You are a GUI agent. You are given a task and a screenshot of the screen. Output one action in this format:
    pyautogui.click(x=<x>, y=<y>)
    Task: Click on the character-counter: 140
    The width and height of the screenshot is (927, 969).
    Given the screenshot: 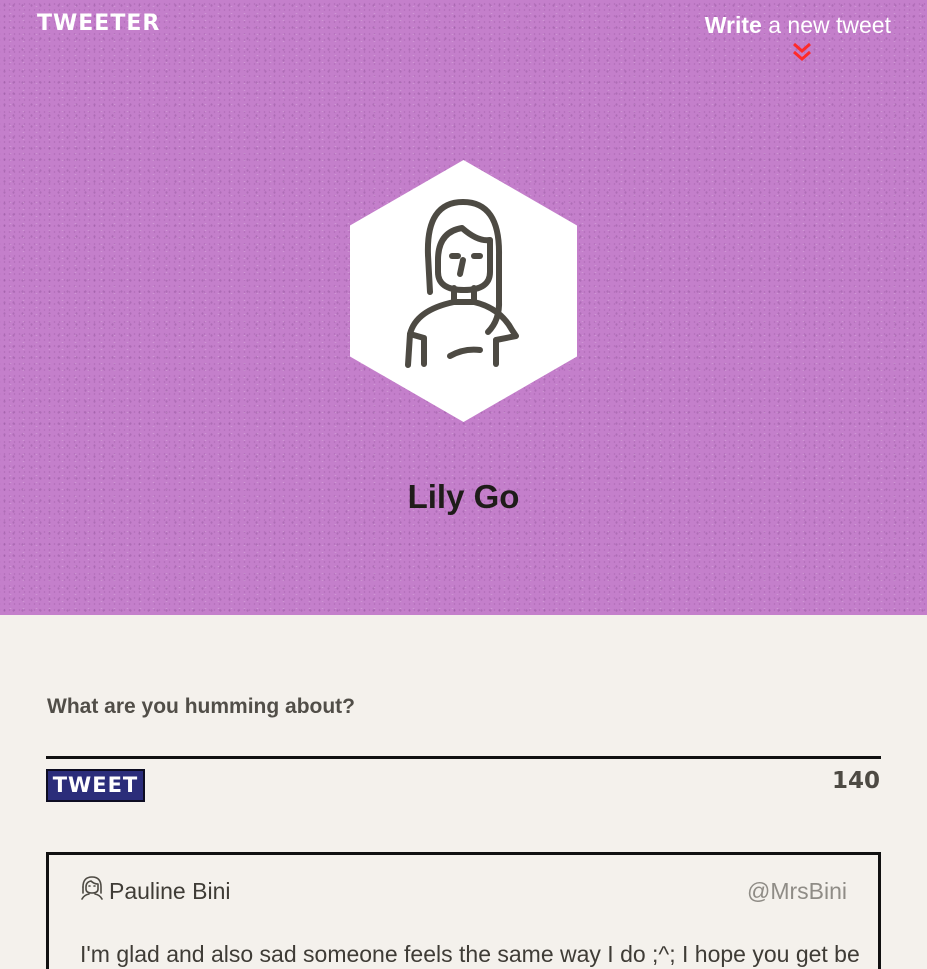 What is the action you would take?
    pyautogui.click(x=855, y=781)
    